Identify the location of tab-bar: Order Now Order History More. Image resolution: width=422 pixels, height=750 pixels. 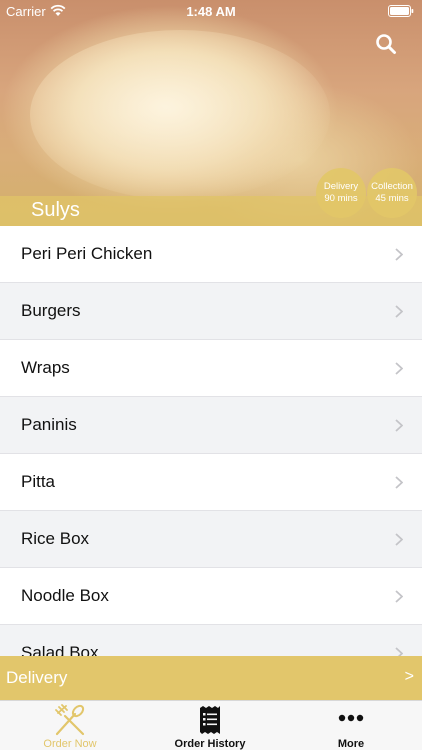
(211, 725).